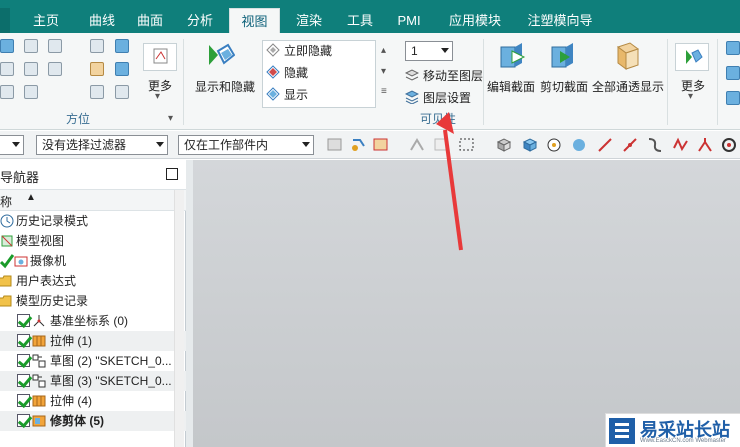 The image size is (740, 447). What do you see at coordinates (449, 181) in the screenshot?
I see `annotation-arrow` at bounding box center [449, 181].